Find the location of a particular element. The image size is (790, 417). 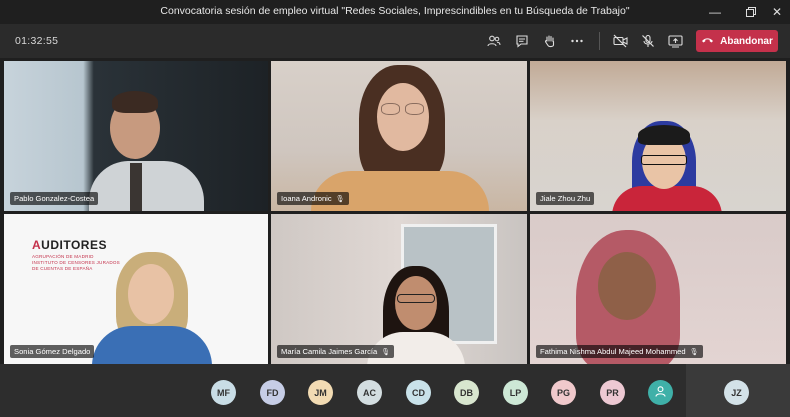

participant-avatar: JZ is located at coordinates (736, 392).